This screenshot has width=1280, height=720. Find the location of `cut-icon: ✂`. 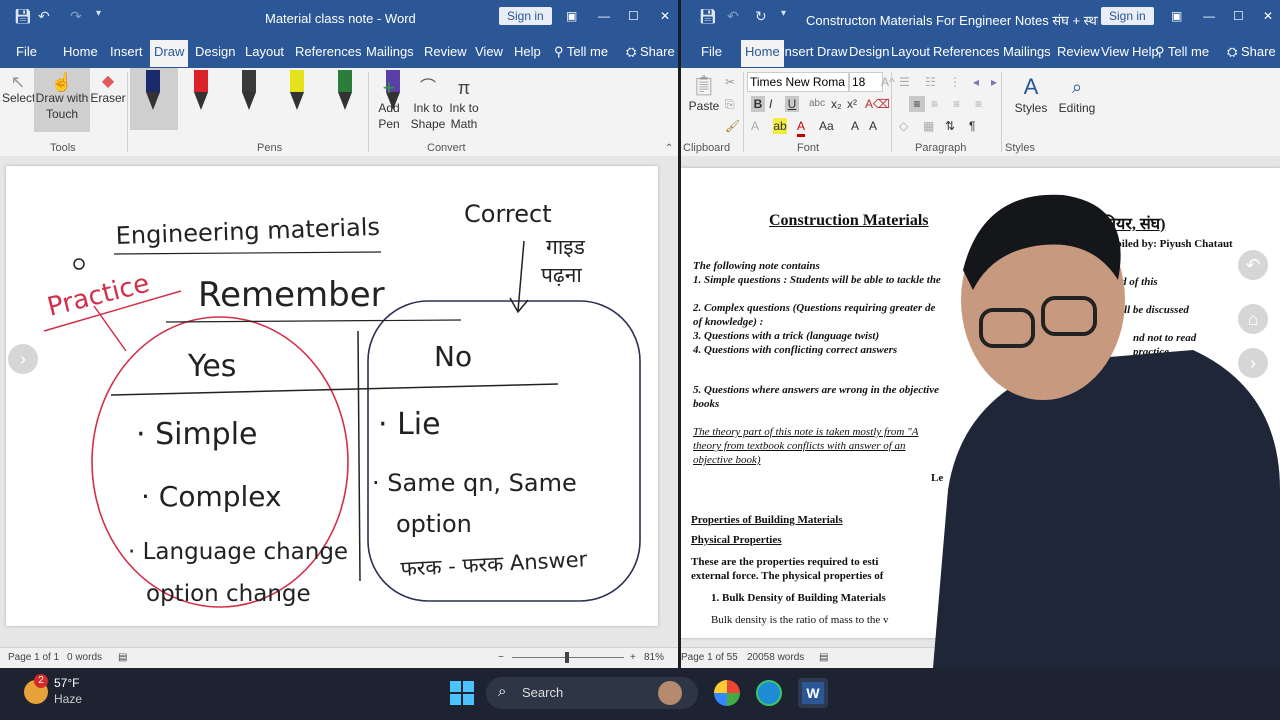

cut-icon: ✂ is located at coordinates (730, 82).